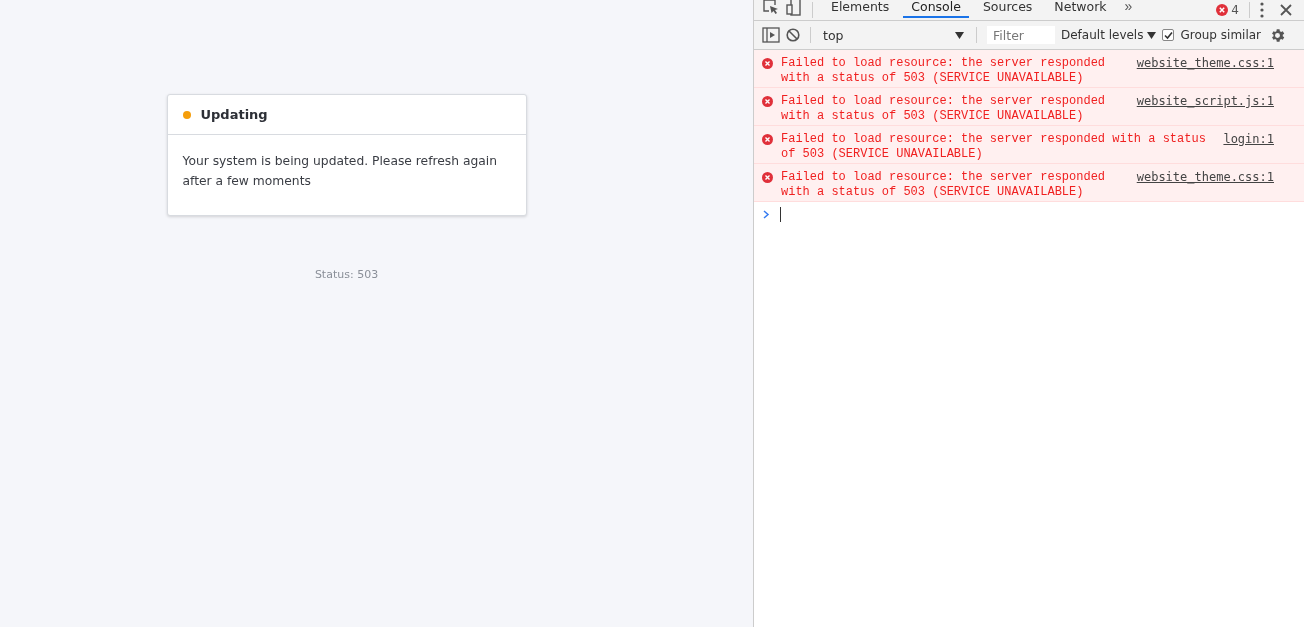  I want to click on devtools-tab: Elements, so click(860, 9).